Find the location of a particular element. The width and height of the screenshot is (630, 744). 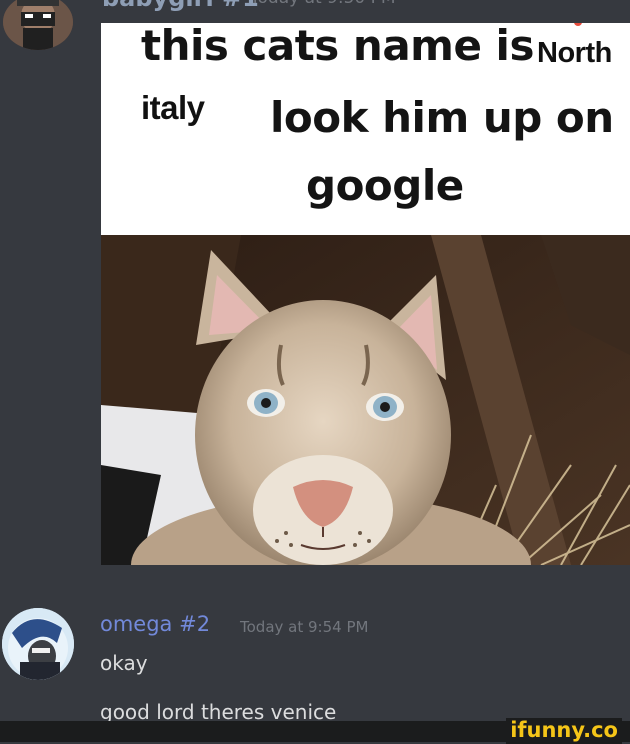

anime-avatar-icon is located at coordinates (38, 644).